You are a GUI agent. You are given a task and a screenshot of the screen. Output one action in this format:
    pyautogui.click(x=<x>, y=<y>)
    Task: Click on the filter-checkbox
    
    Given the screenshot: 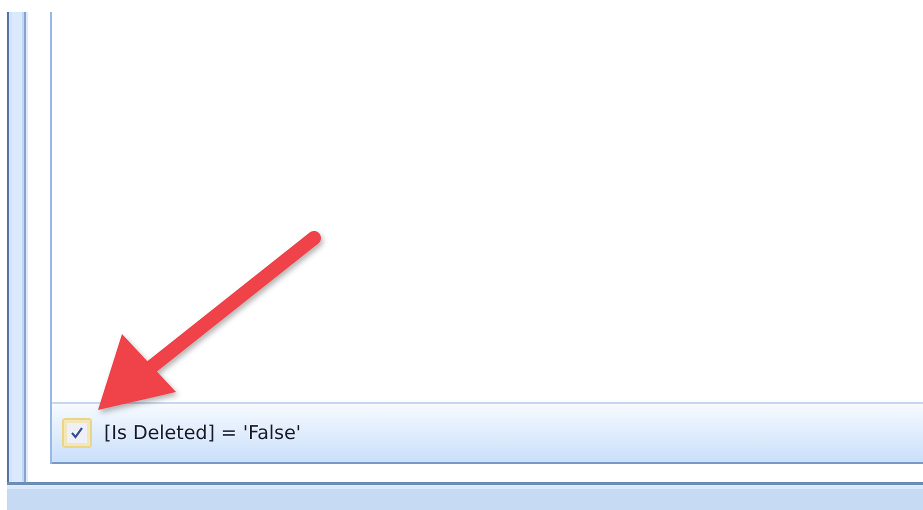 What is the action you would take?
    pyautogui.click(x=77, y=433)
    